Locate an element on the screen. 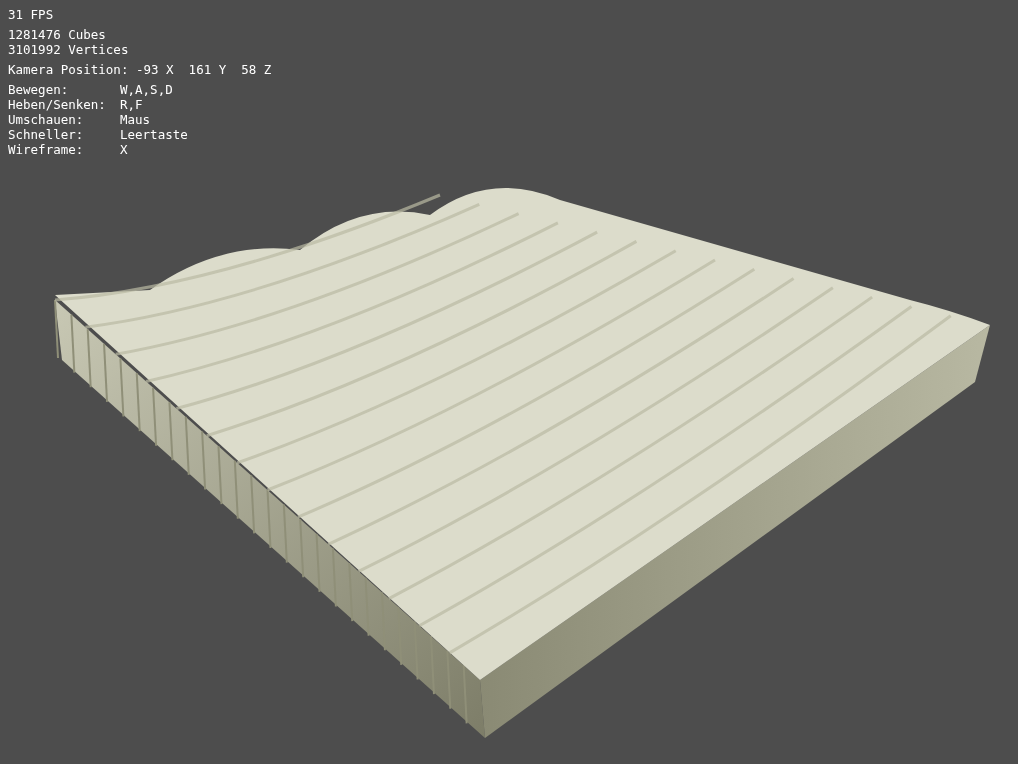  fps-counter: 31 FPS is located at coordinates (31, 14).